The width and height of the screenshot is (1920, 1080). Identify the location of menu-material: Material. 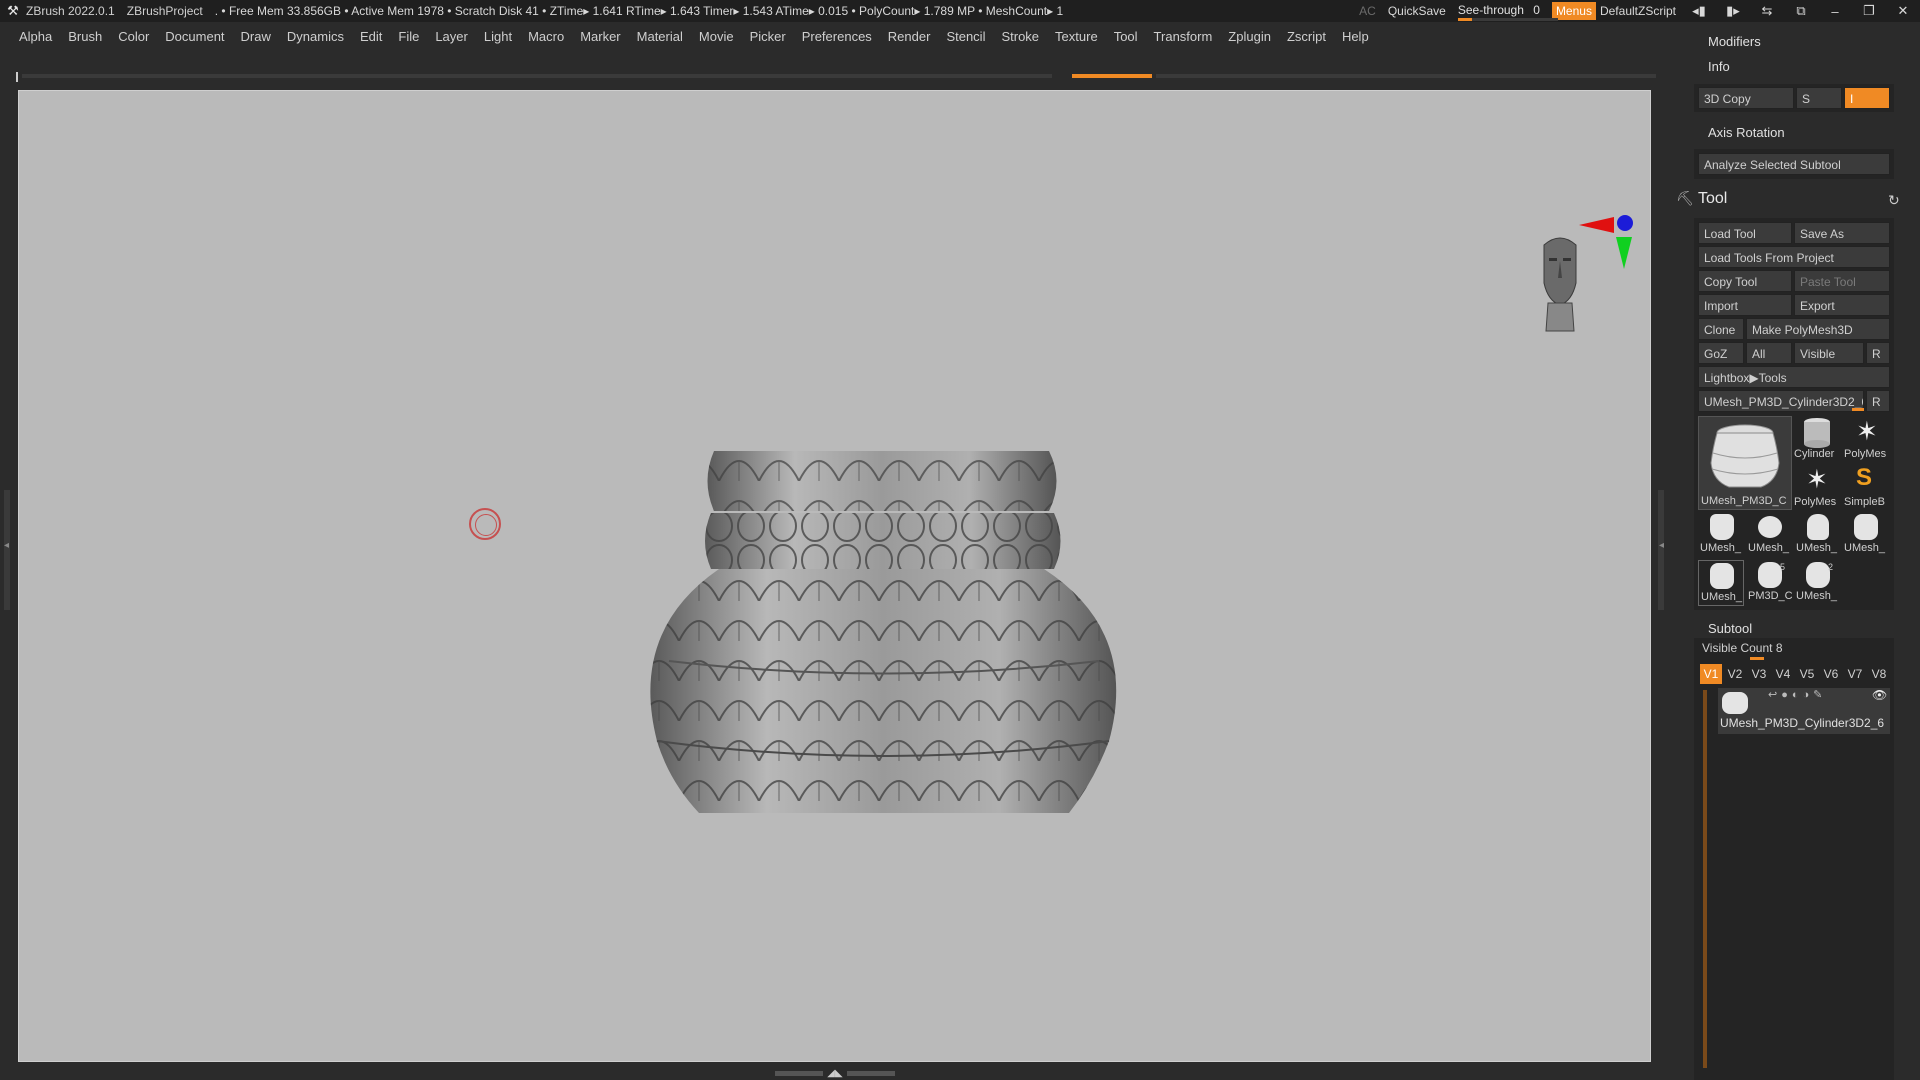
(660, 36).